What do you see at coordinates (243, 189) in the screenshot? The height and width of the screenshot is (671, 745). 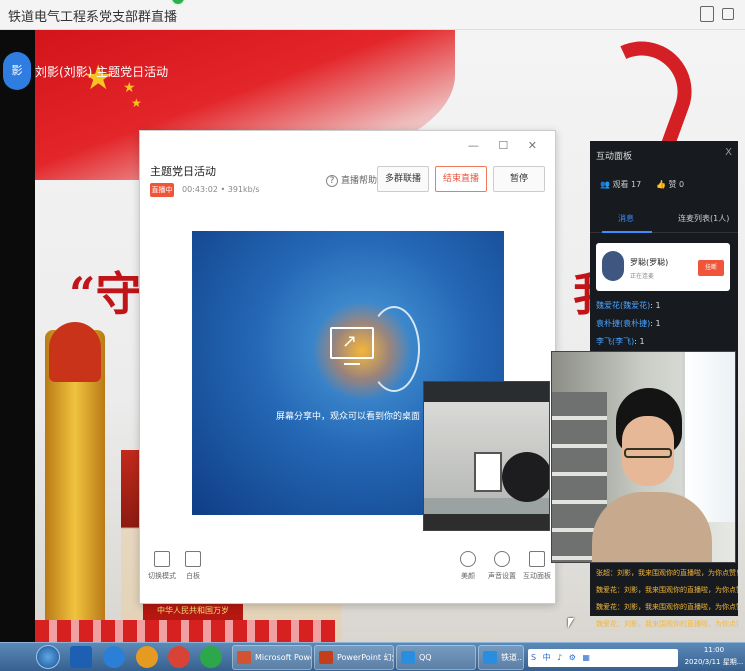 I see `bitrate: 391kb/s` at bounding box center [243, 189].